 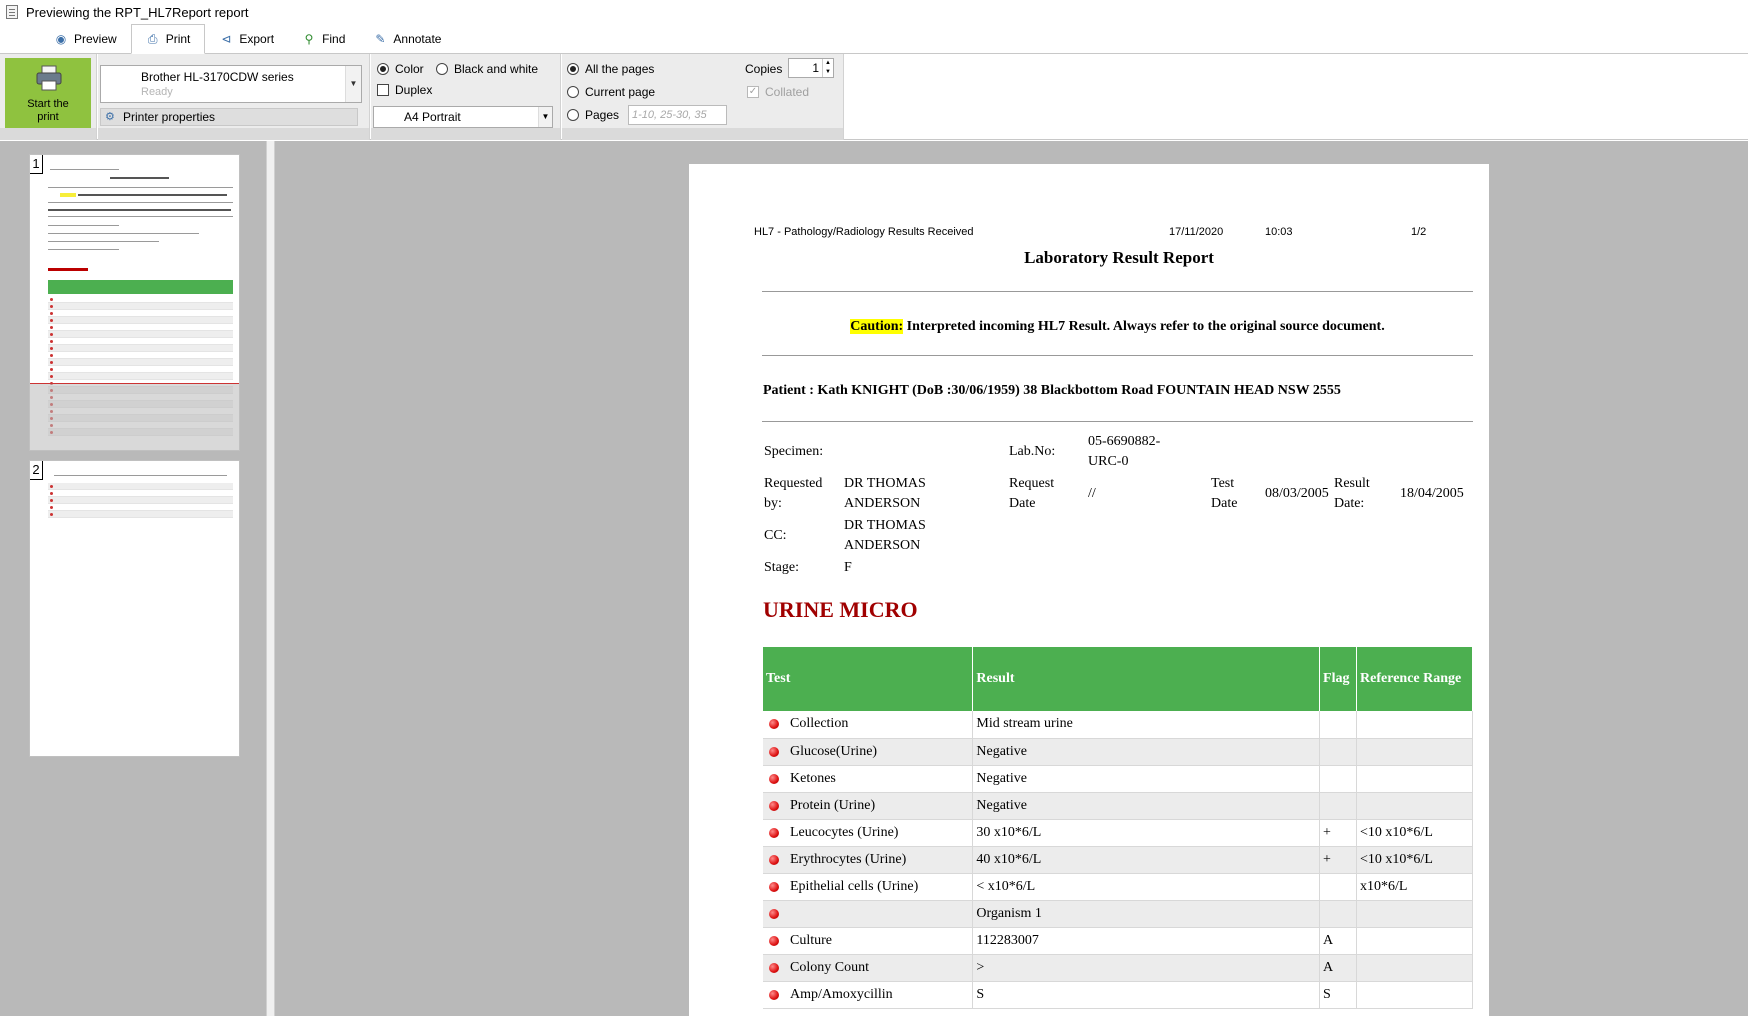 I want to click on tab-find-label: Find, so click(x=334, y=39).